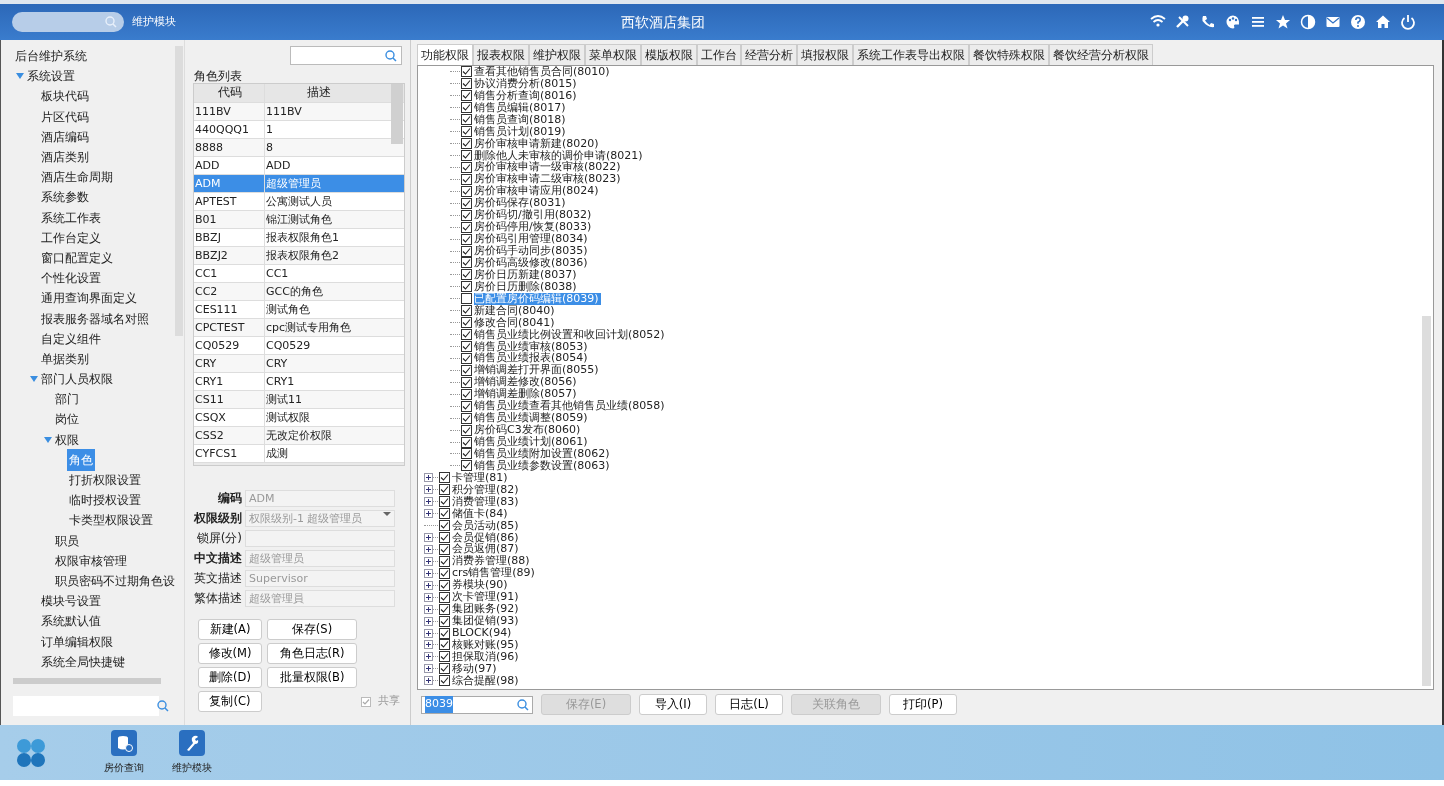  What do you see at coordinates (486, 656) in the screenshot?
I see `tree-item: 担保取消(96)` at bounding box center [486, 656].